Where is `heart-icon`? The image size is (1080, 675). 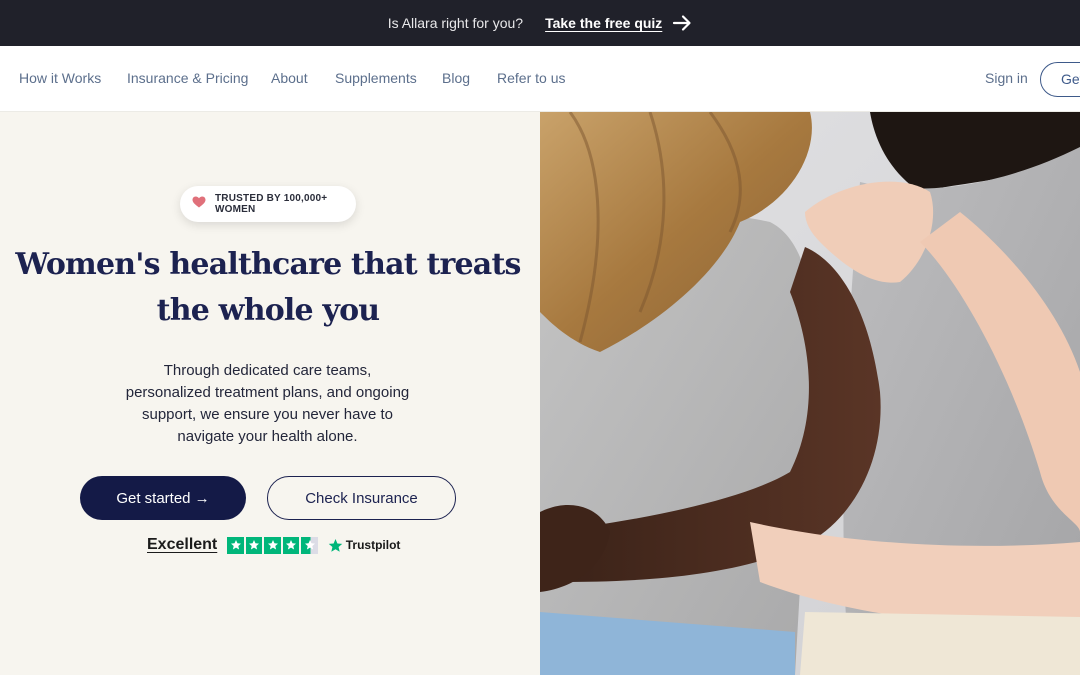
heart-icon is located at coordinates (199, 204).